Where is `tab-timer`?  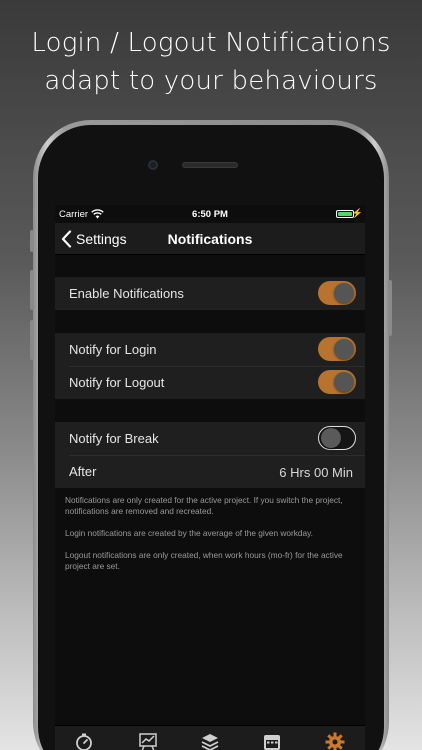 tab-timer is located at coordinates (84, 741).